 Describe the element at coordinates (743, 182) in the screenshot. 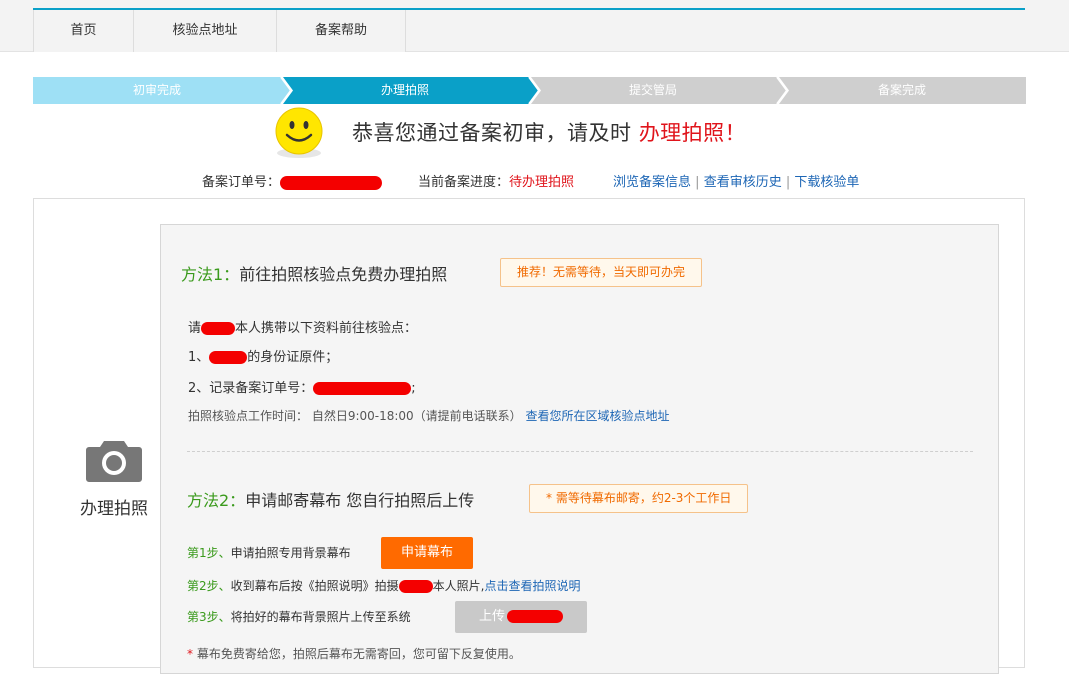

I see `review-history-link: 查看审核历史` at that location.